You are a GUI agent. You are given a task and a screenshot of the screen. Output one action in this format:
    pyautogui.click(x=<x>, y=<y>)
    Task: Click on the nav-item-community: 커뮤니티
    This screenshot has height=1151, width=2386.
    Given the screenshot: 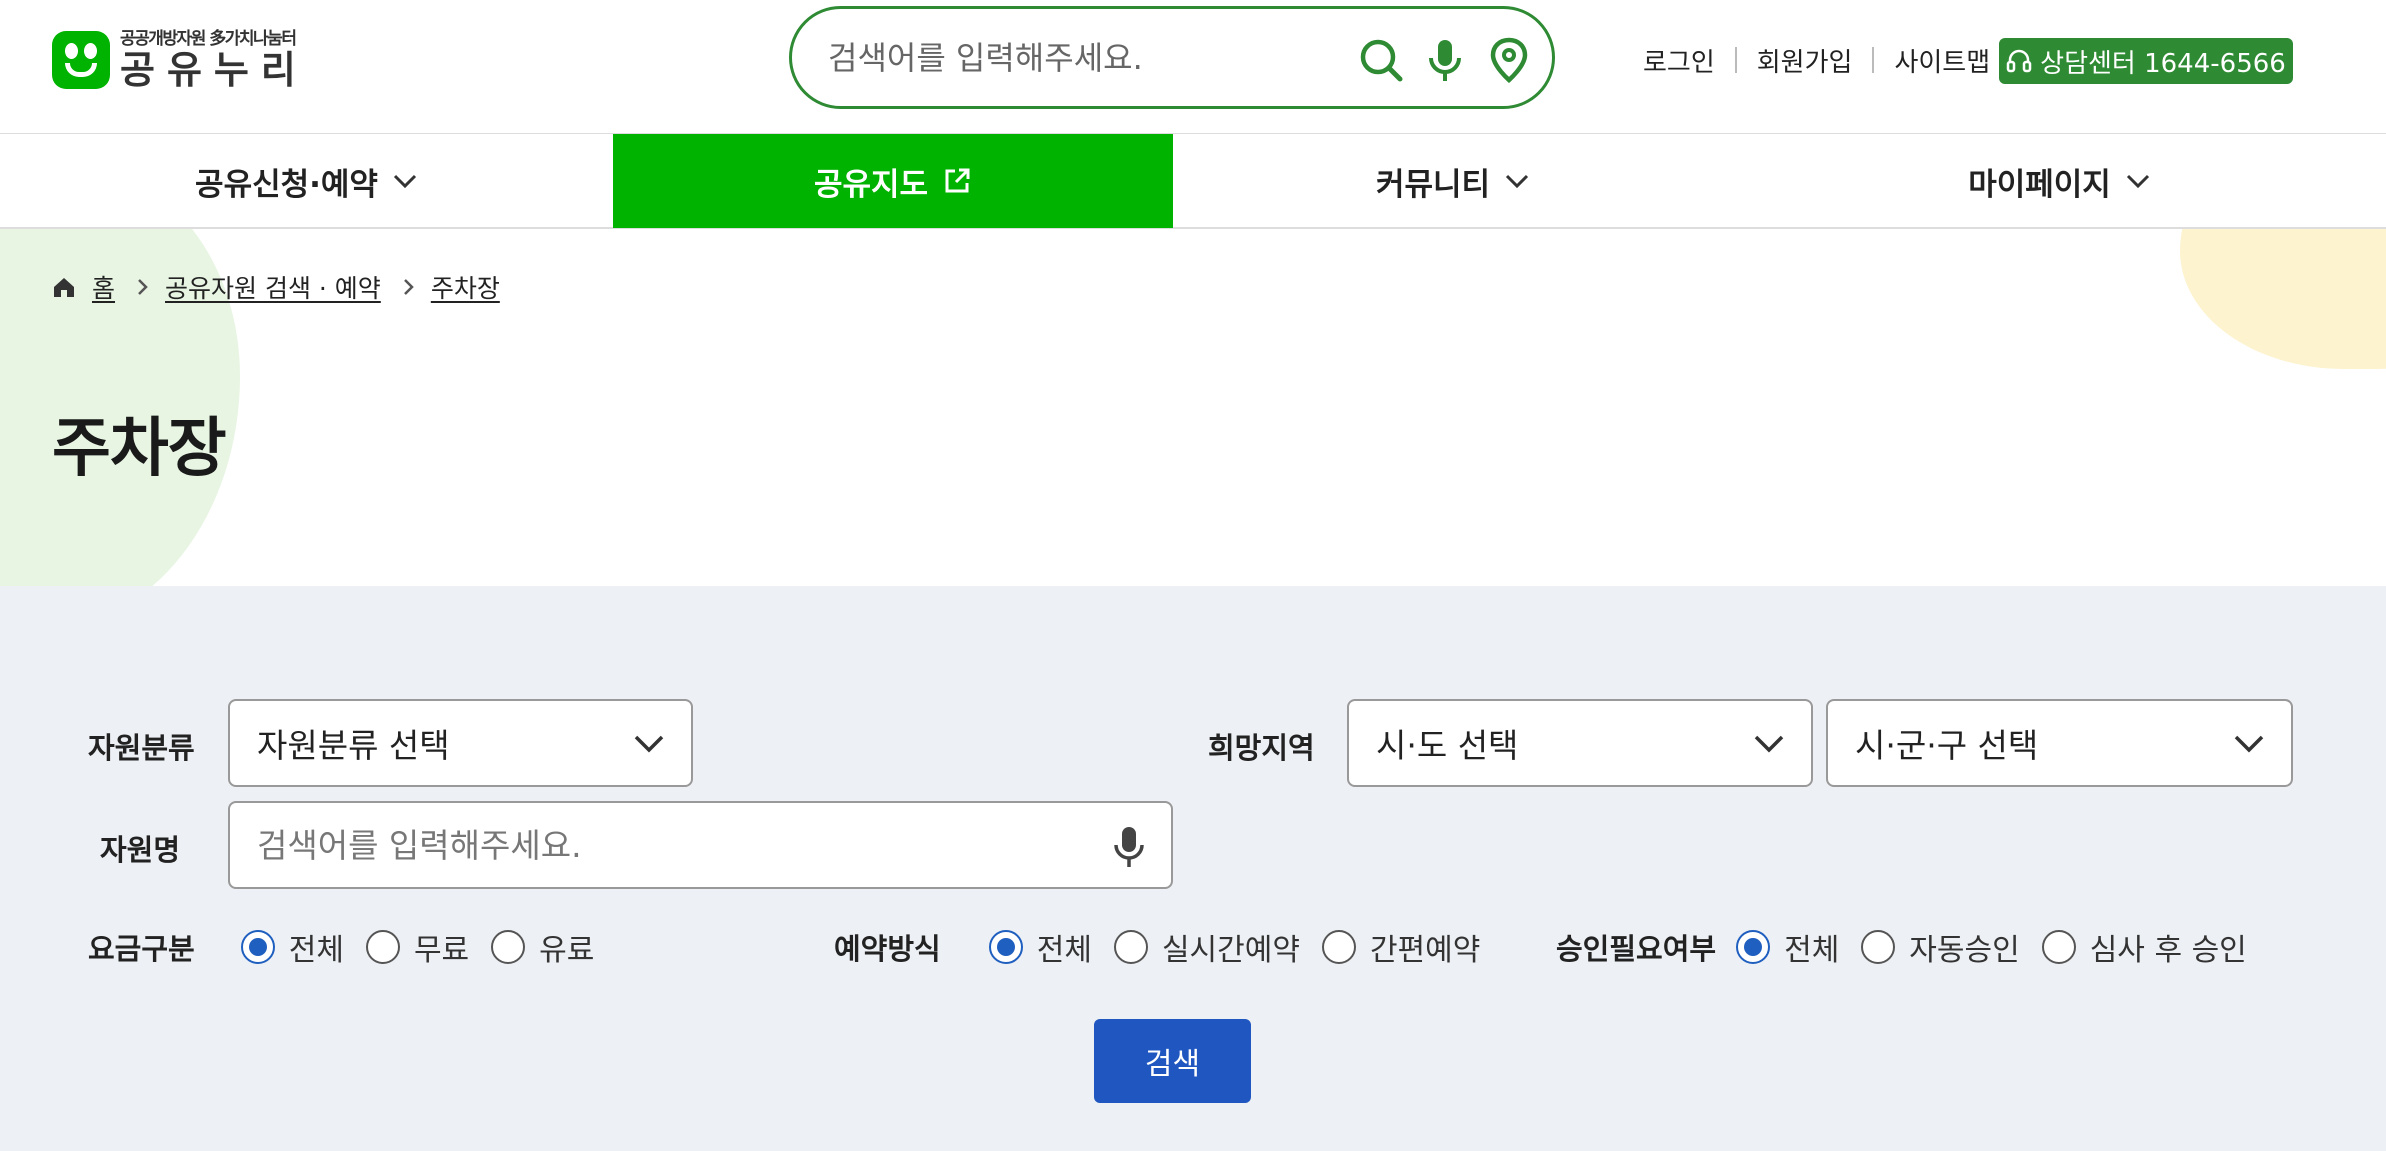 What is the action you would take?
    pyautogui.click(x=1453, y=181)
    